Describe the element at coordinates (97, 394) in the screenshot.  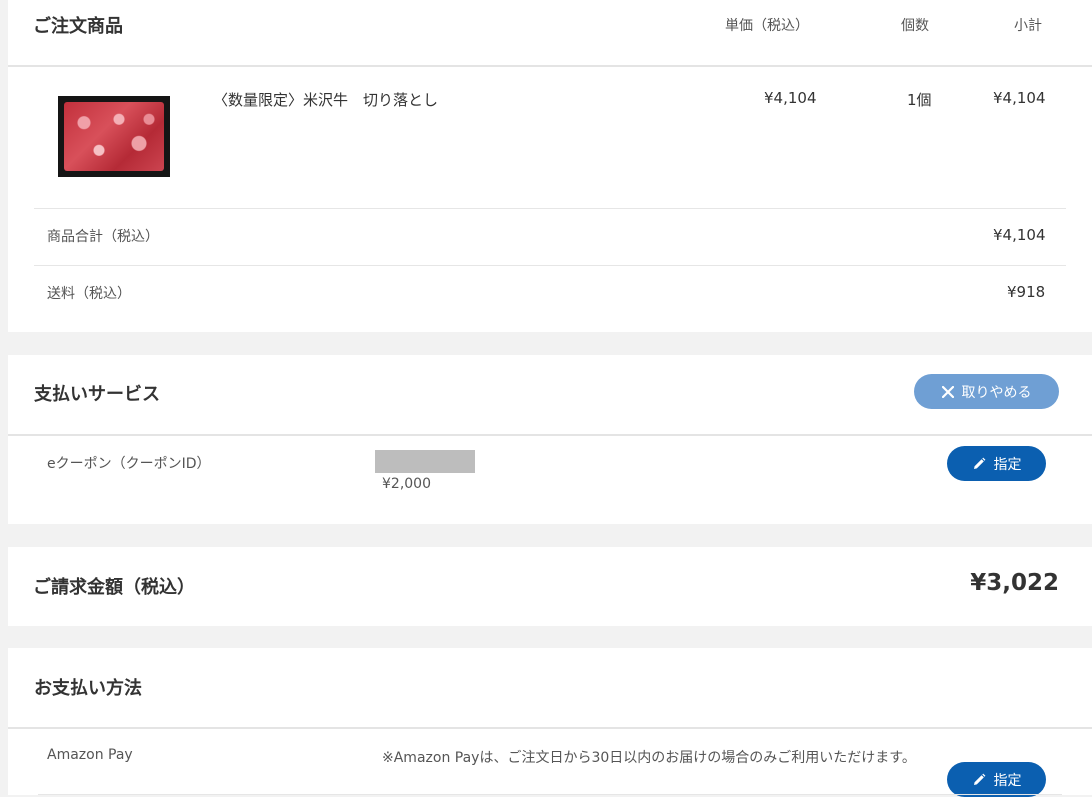
I see `payment-service-title: 支払いサービス` at that location.